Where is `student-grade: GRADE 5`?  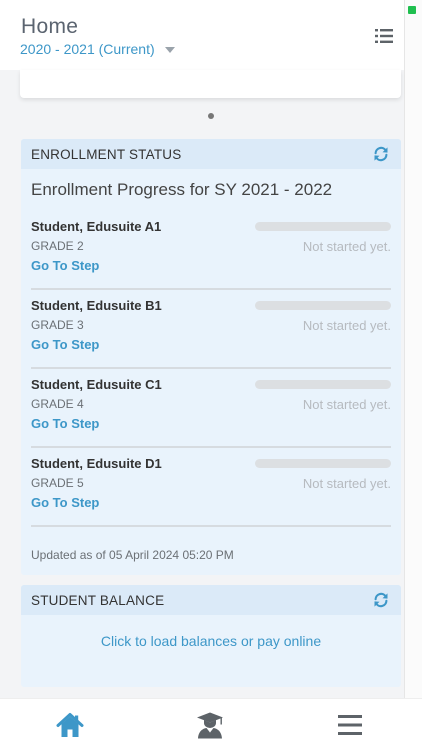 student-grade: GRADE 5 is located at coordinates (57, 483).